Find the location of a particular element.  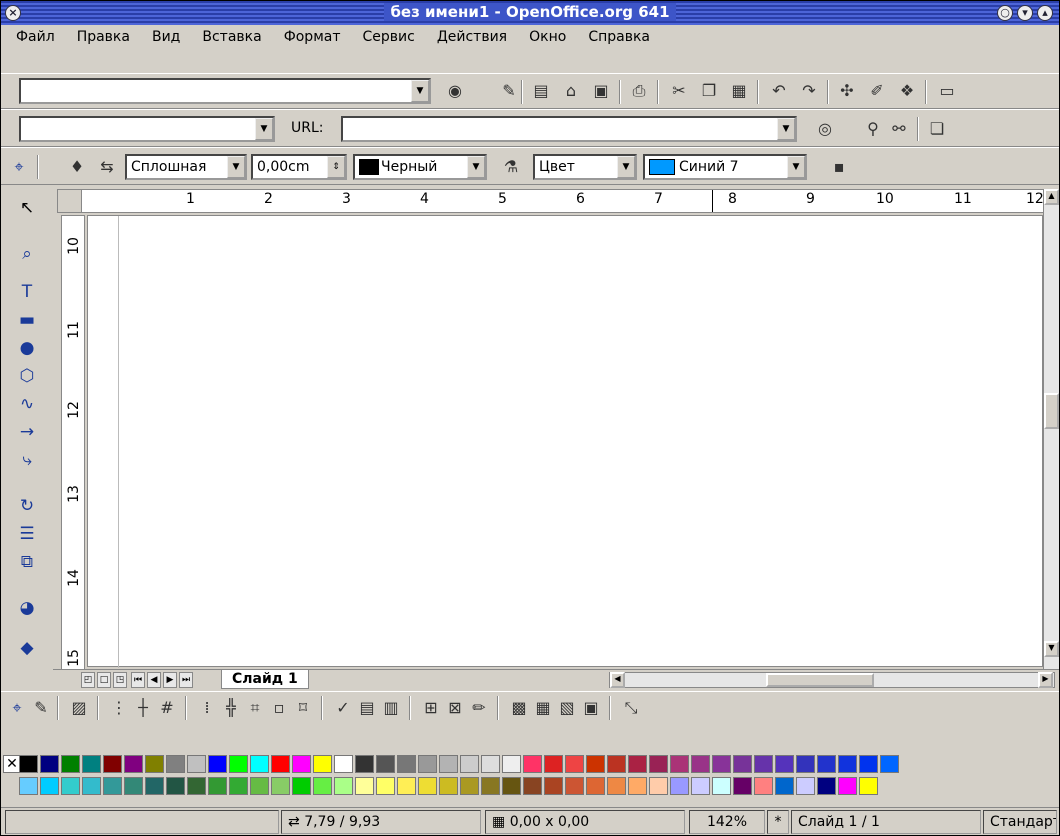

undo-icon: ↶ is located at coordinates (779, 91).